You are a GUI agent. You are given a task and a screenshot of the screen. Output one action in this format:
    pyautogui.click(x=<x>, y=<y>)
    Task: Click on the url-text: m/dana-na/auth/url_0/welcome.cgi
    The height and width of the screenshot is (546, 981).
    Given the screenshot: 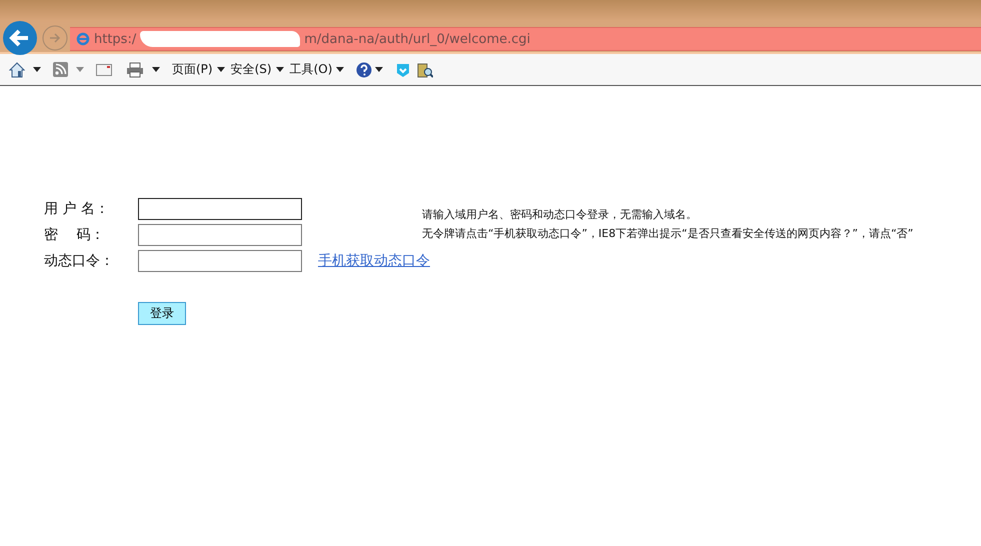 What is the action you would take?
    pyautogui.click(x=417, y=39)
    